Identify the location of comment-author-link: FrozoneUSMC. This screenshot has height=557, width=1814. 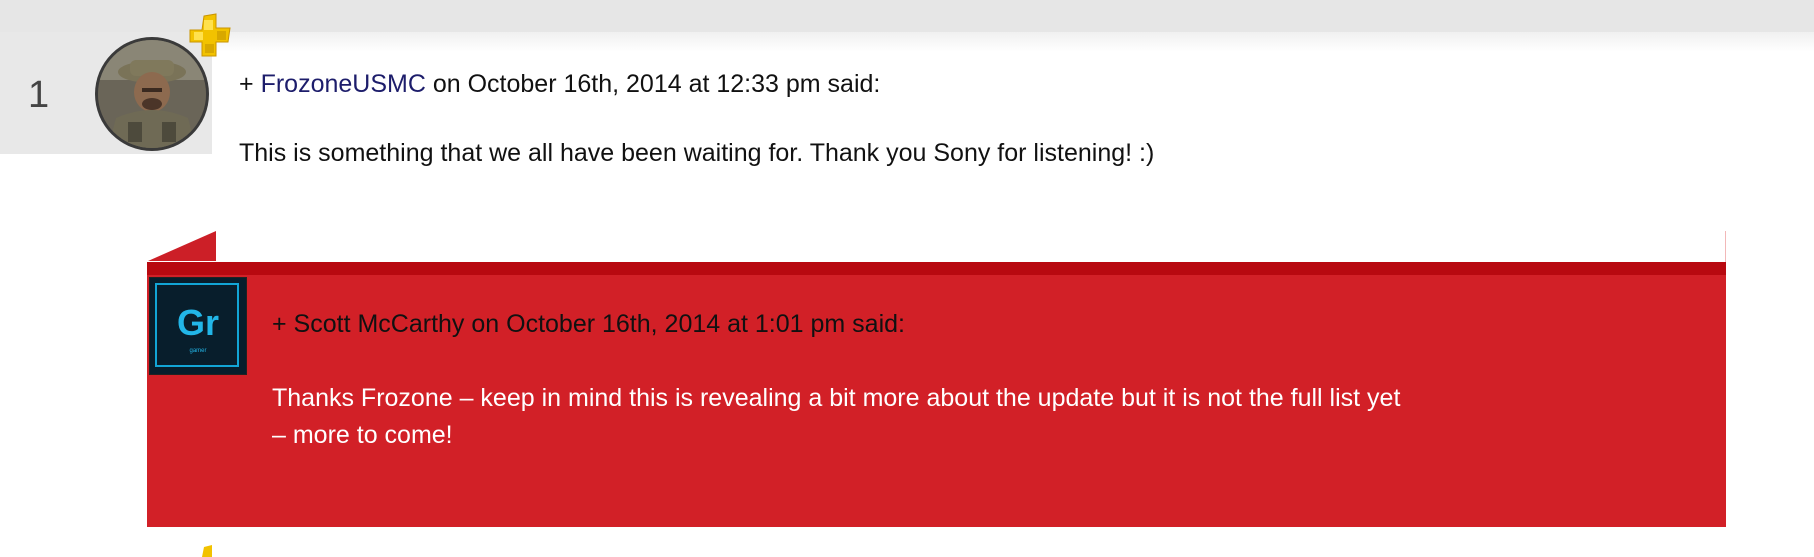
(343, 84).